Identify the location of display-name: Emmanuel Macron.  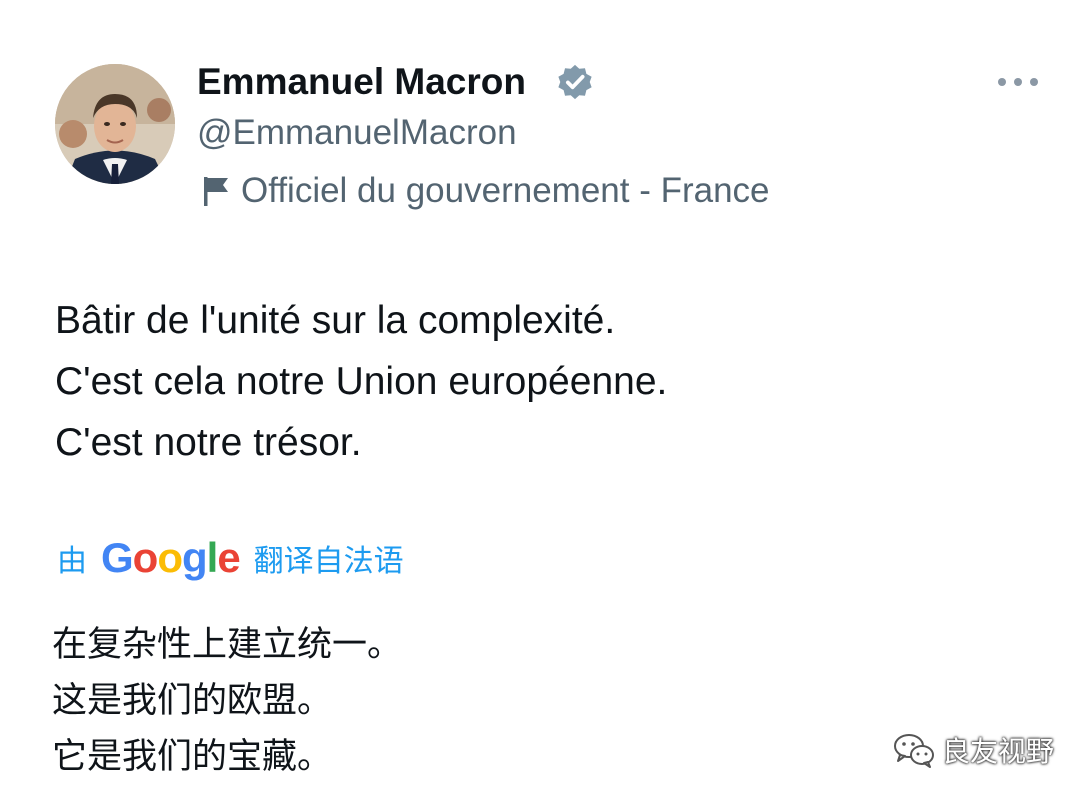
(361, 82).